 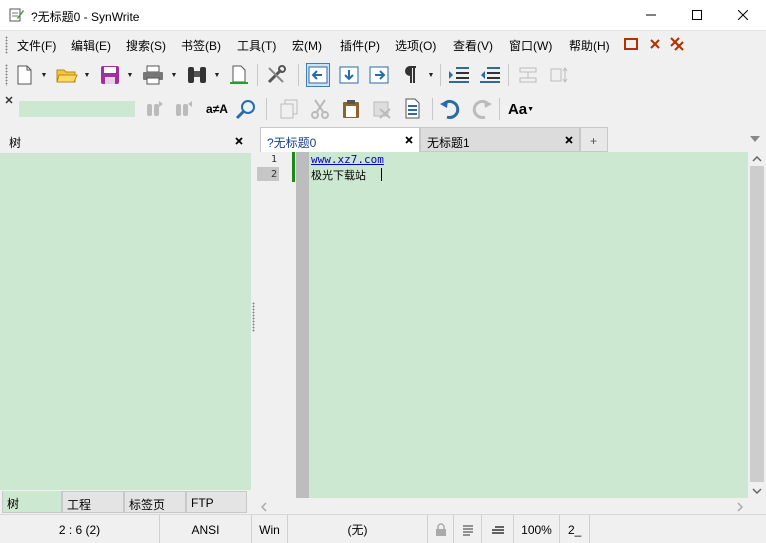 I want to click on menu-search: 搜索(S), so click(x=146, y=45).